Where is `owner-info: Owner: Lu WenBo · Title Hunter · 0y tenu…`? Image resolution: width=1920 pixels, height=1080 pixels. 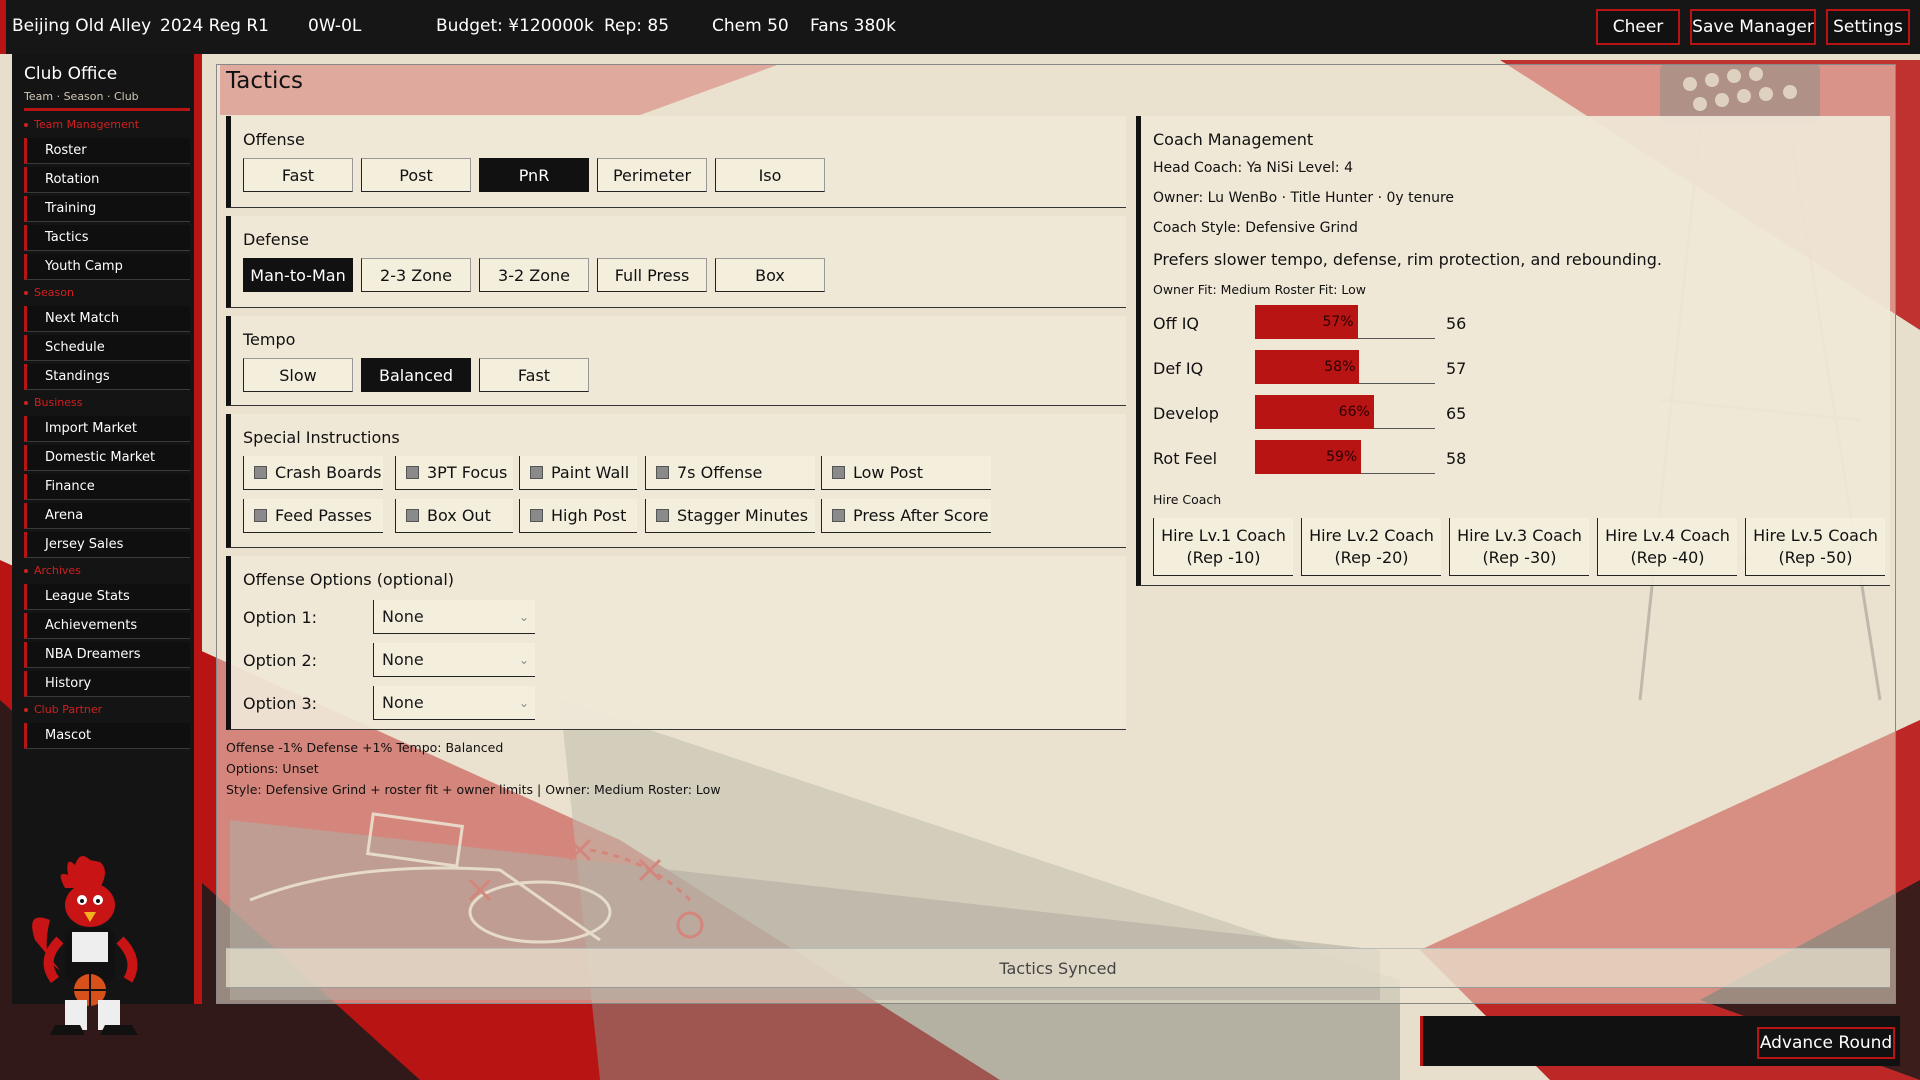 owner-info: Owner: Lu WenBo · Title Hunter · 0y tenu… is located at coordinates (1304, 198).